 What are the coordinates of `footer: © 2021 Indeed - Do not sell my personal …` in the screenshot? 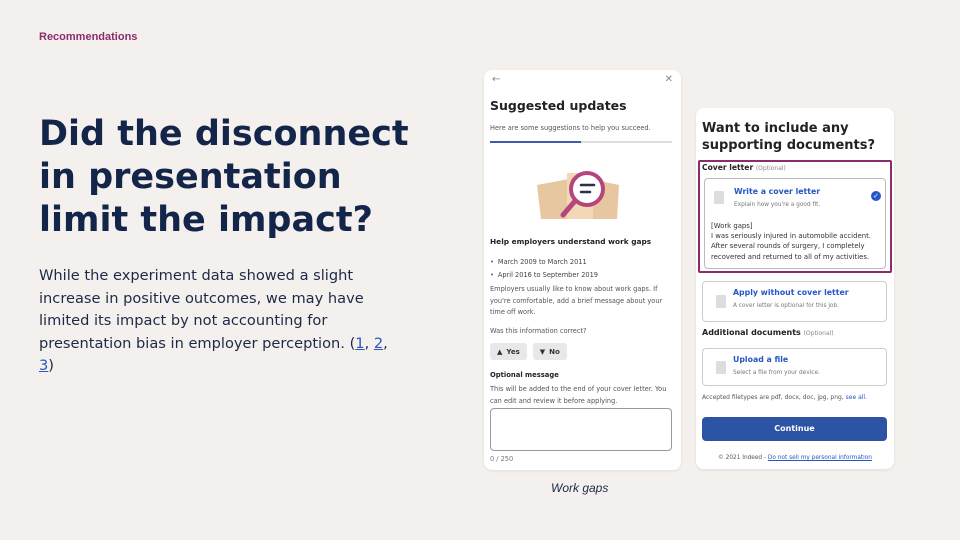 It's located at (795, 458).